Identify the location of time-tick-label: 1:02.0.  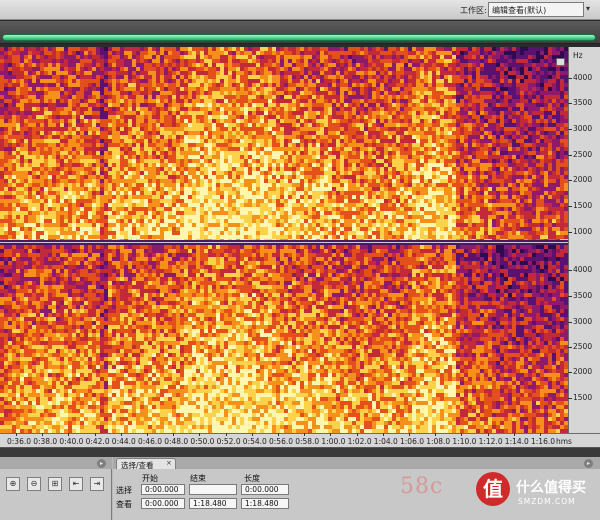
(359, 441).